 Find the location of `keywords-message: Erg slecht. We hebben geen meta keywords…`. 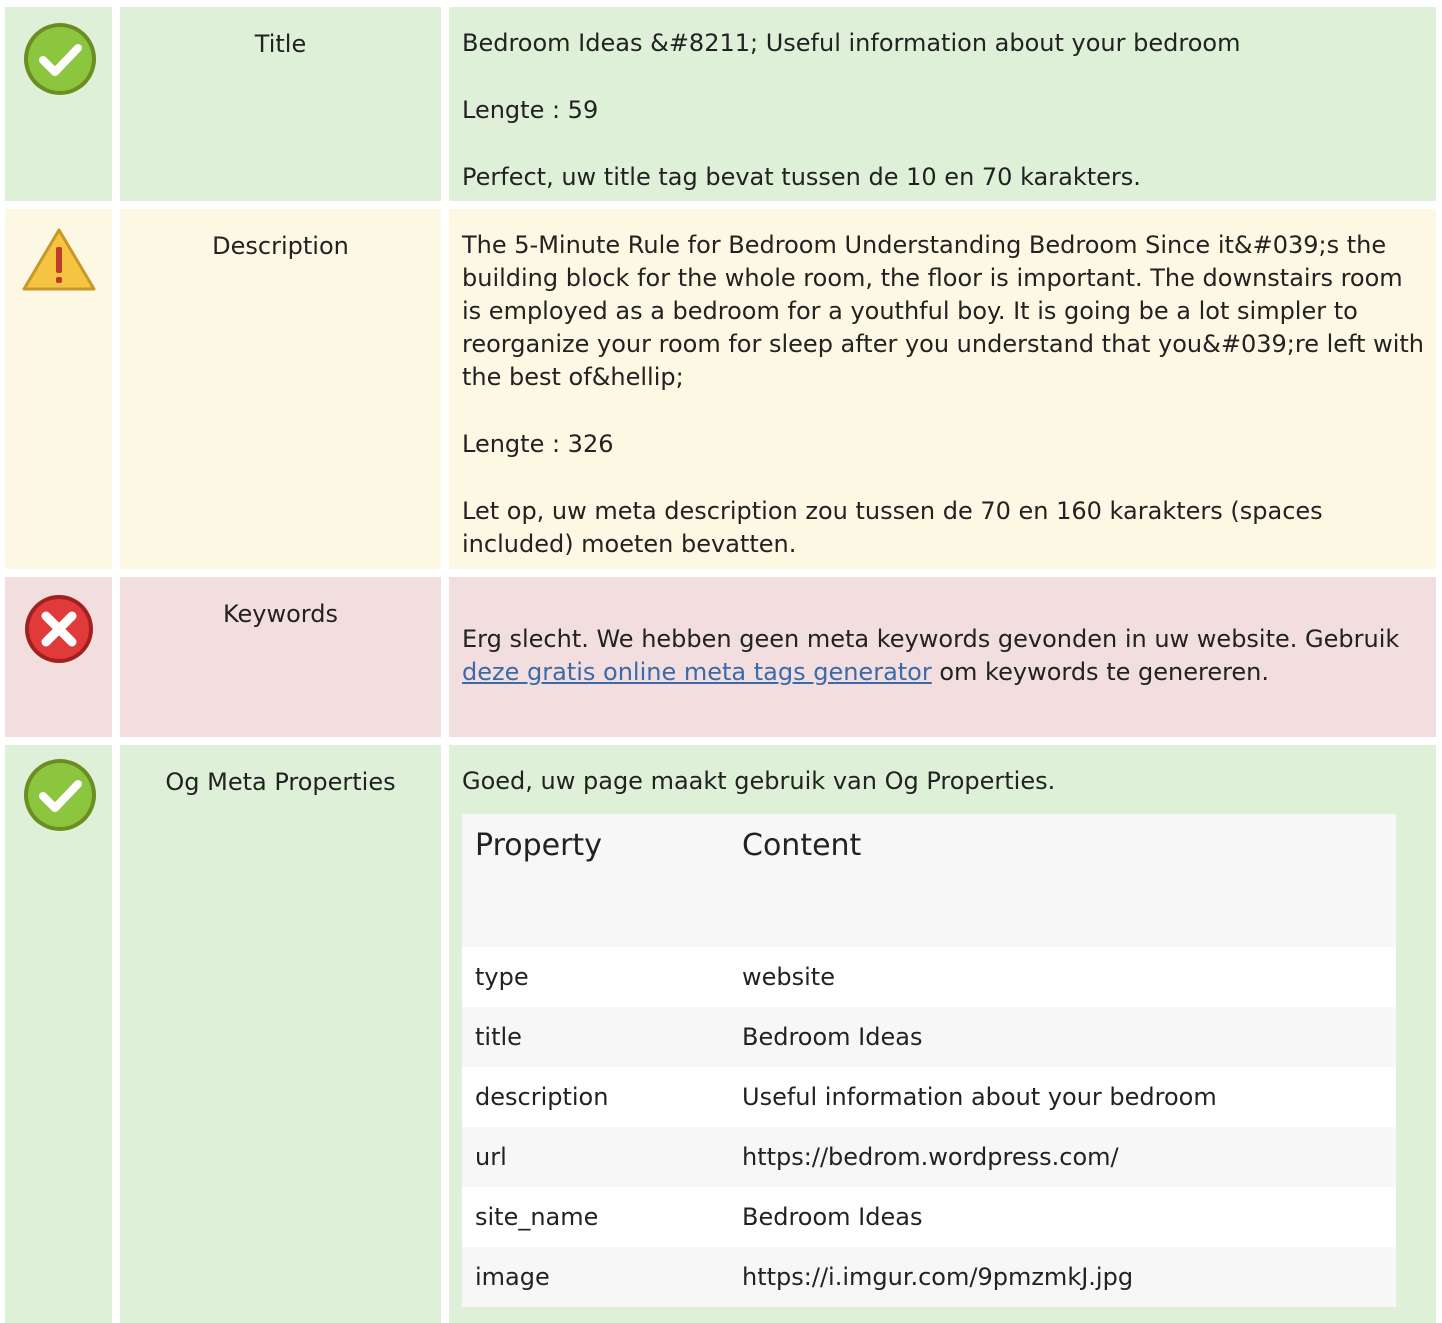

keywords-message: Erg slecht. We hebben geen meta keywords… is located at coordinates (943, 656).